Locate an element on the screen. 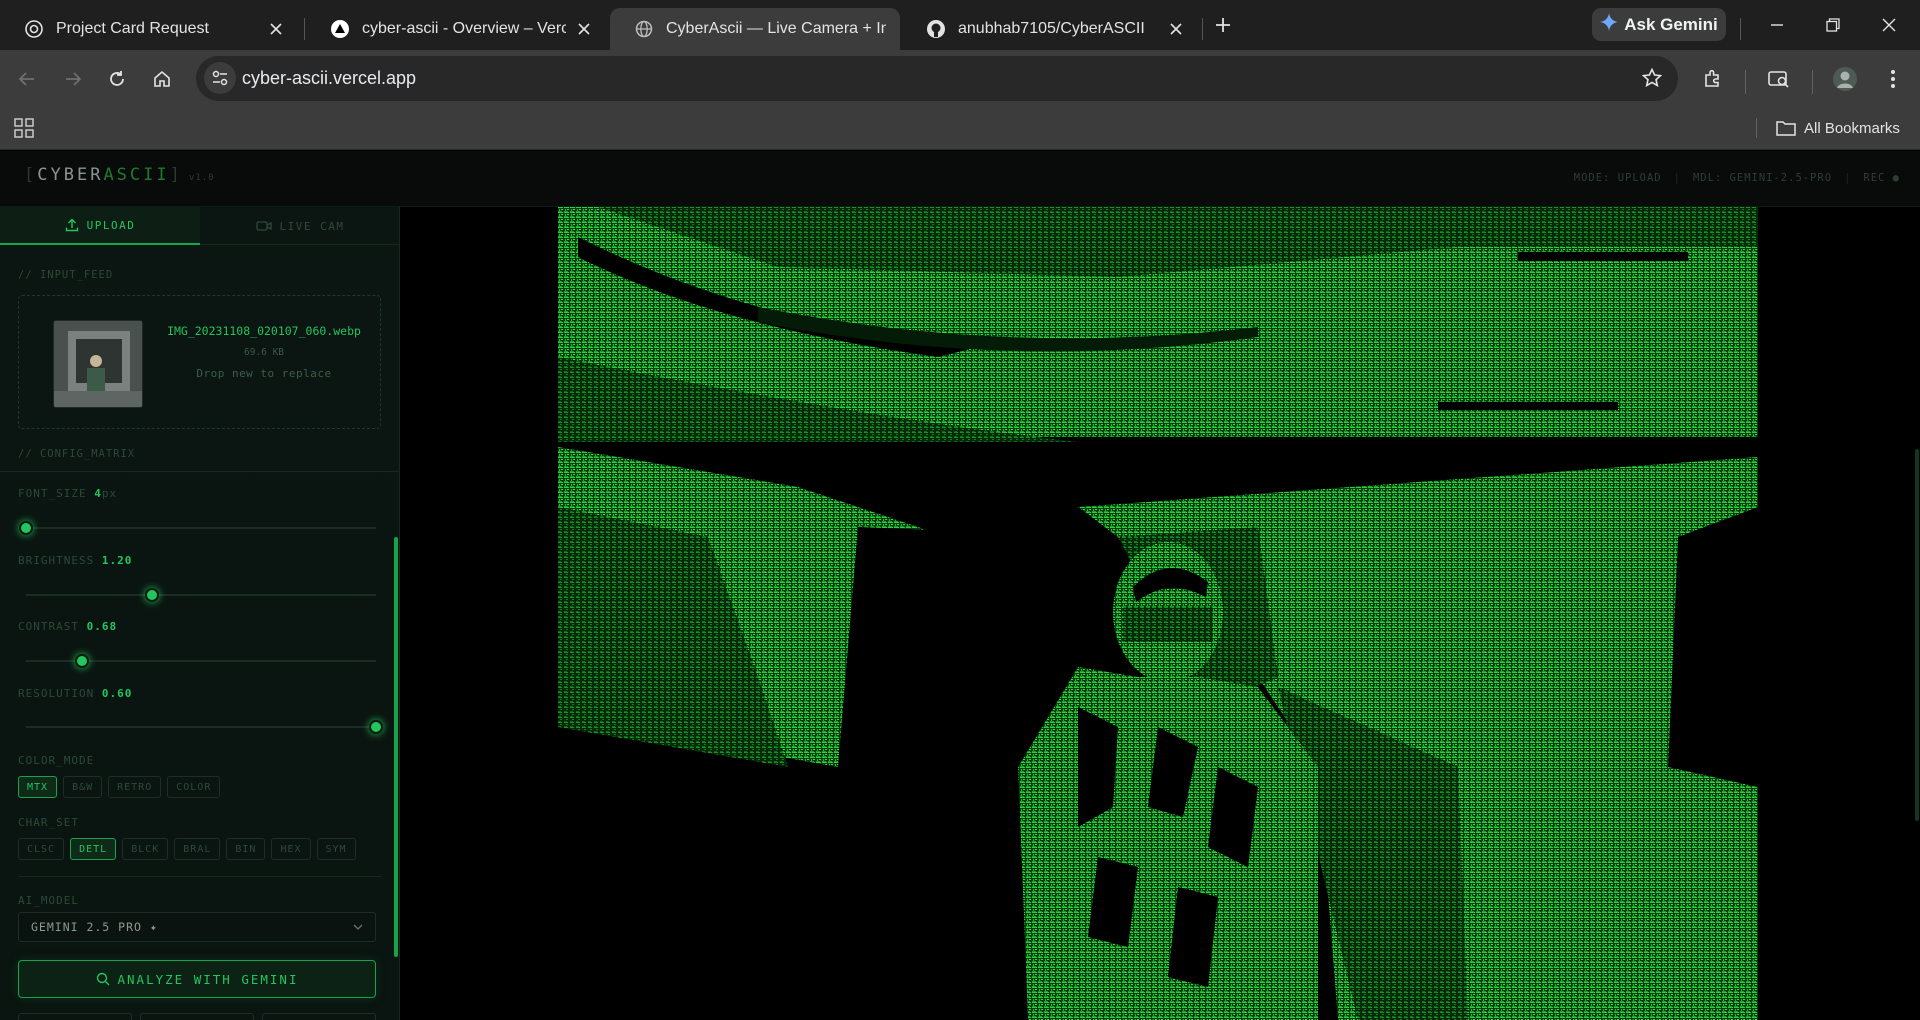 The image size is (1920, 1020). section-divider is located at coordinates (200, 876).